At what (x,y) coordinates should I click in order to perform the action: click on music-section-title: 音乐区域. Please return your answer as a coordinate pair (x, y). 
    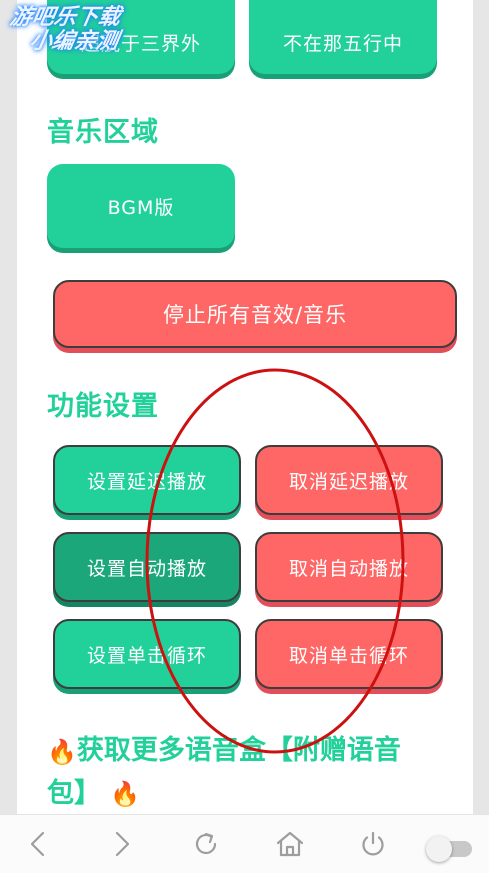
    Looking at the image, I should click on (103, 132).